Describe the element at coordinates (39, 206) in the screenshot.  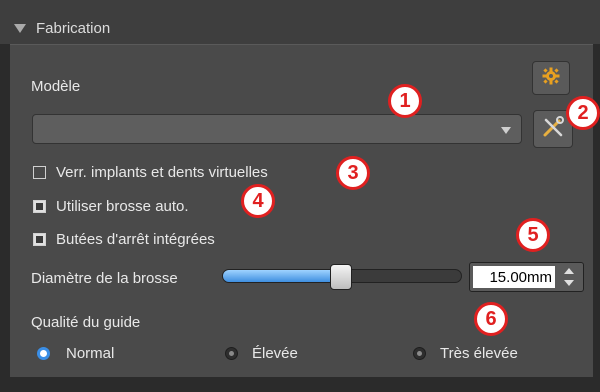
I see `checkbox-auto-brush` at that location.